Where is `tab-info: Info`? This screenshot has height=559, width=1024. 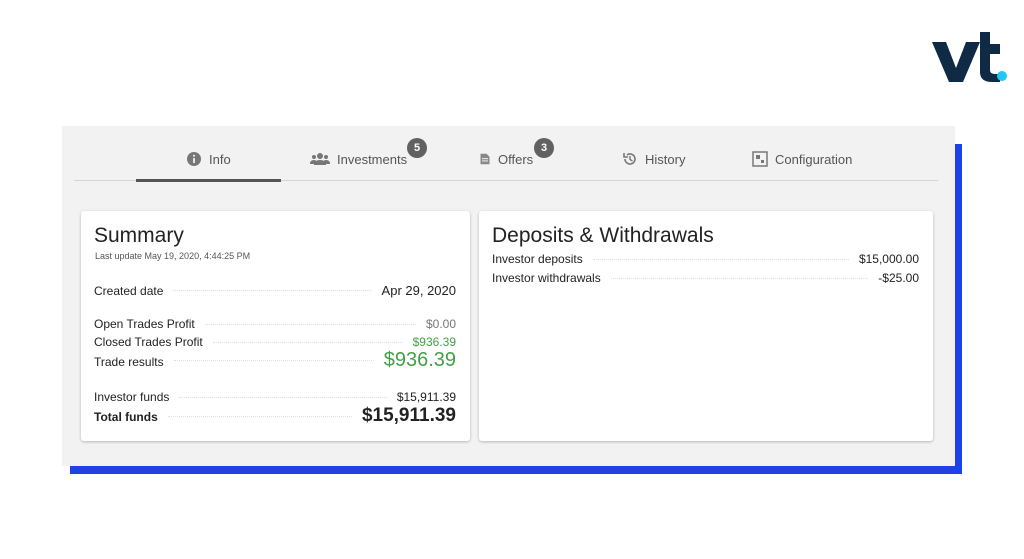 tab-info: Info is located at coordinates (208, 160).